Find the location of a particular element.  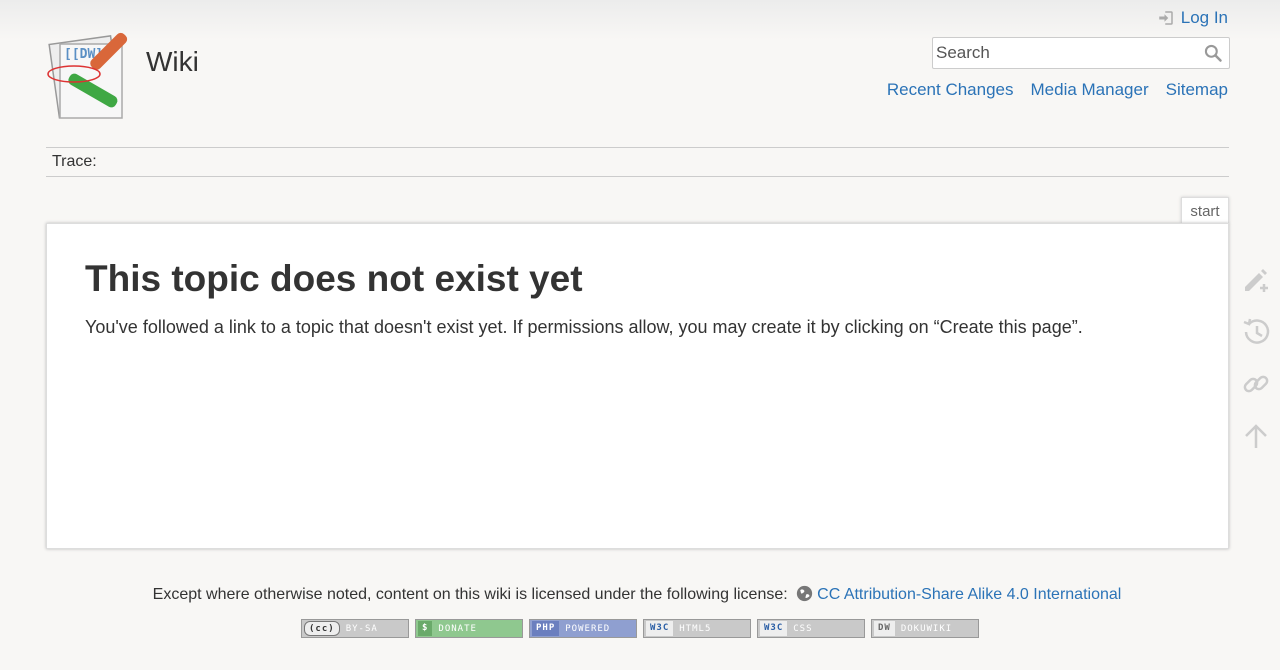

backlinks-icon is located at coordinates (1256, 384).